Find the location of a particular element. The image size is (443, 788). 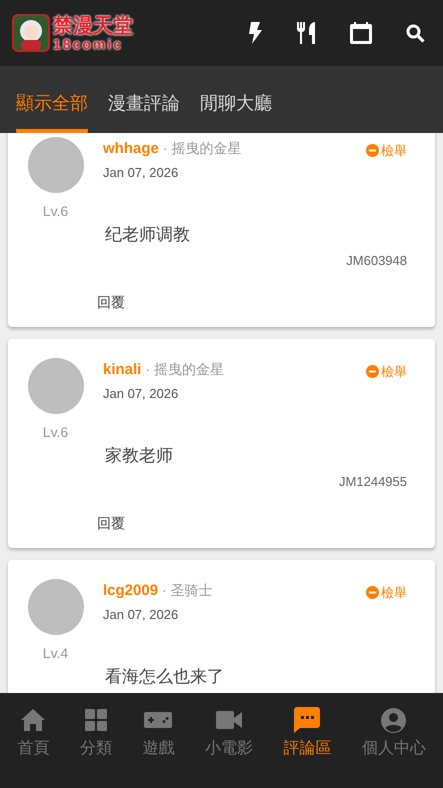

search-icon is located at coordinates (415, 33).